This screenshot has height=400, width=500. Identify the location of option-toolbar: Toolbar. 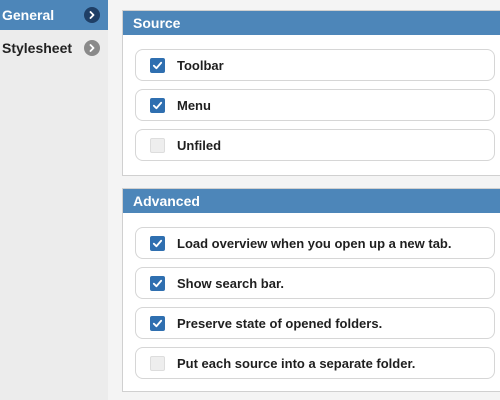
(315, 65).